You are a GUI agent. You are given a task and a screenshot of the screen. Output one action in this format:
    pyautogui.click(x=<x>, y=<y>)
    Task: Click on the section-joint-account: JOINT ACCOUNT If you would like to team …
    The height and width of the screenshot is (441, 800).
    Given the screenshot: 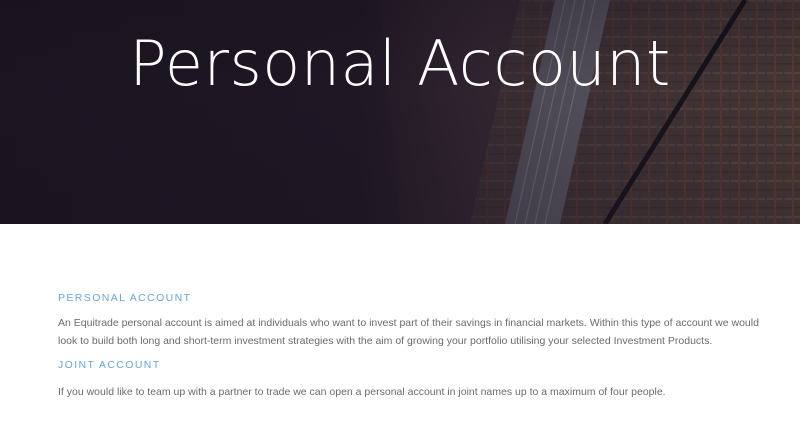 What is the action you would take?
    pyautogui.click(x=418, y=379)
    